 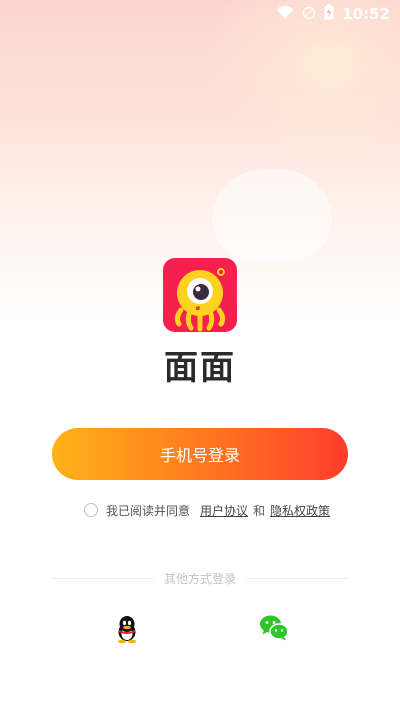 I want to click on agreement-checkbox, so click(x=91, y=510).